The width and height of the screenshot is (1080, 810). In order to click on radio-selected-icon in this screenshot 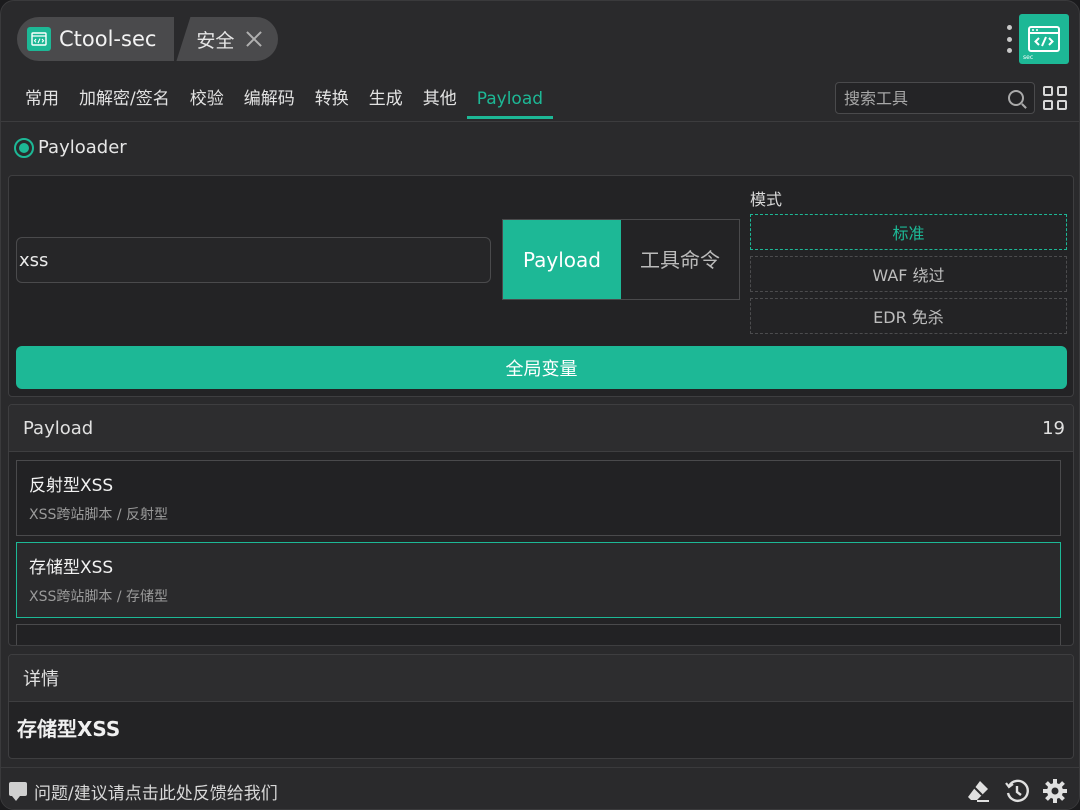, I will do `click(24, 147)`.